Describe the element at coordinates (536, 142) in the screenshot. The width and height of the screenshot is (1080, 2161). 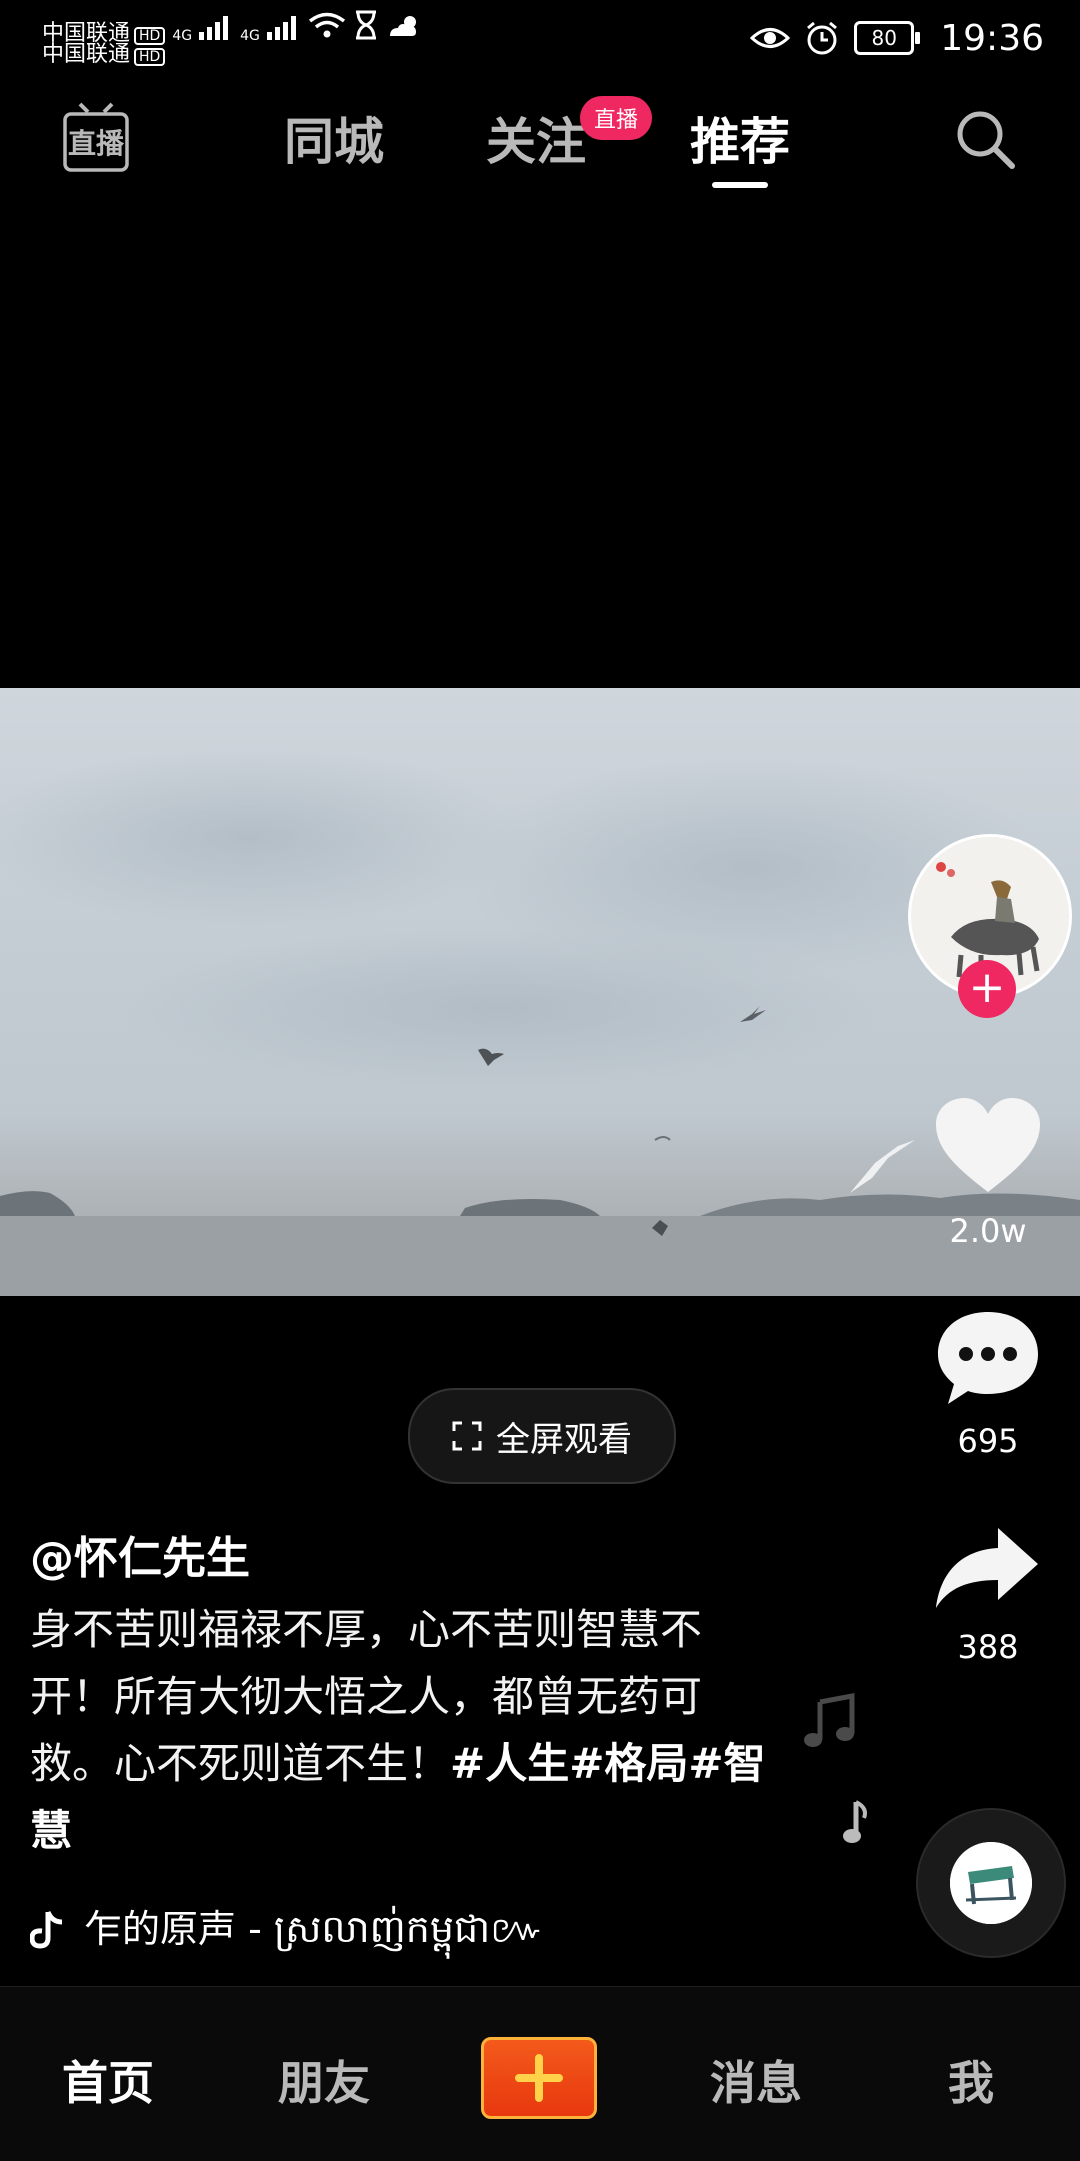
I see `tab-label: 关注` at that location.